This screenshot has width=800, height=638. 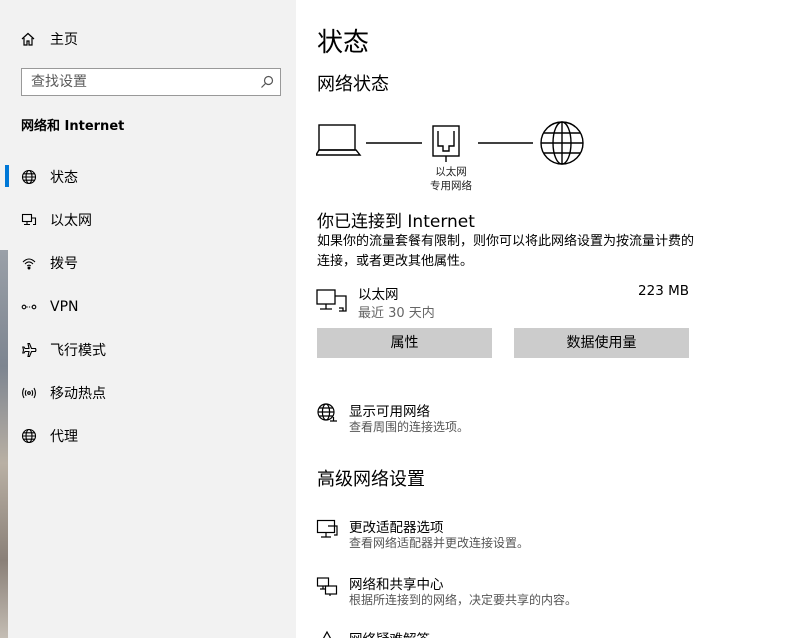 I want to click on globe-network-icon, so click(x=327, y=412).